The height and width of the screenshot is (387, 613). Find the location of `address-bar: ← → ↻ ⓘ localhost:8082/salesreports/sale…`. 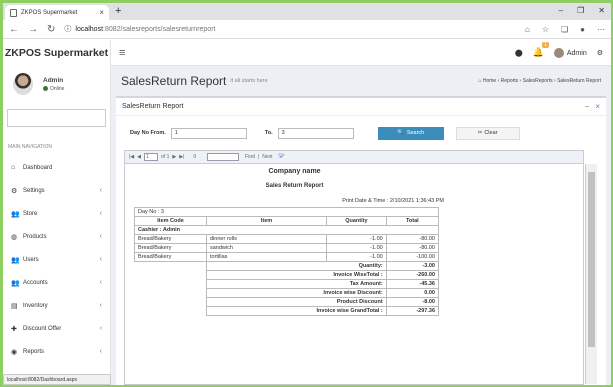

address-bar: ← → ↻ ⓘ localhost:8082/salesreports/sale… is located at coordinates (307, 29).